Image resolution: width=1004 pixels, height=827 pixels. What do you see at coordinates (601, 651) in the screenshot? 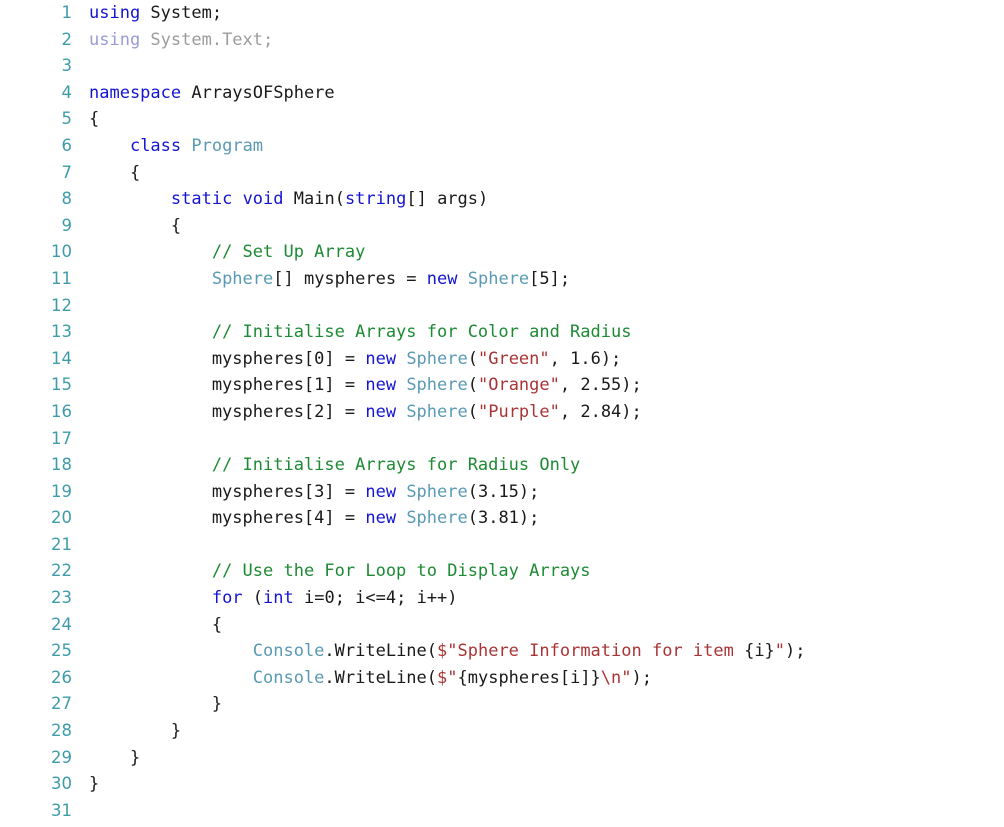
I see `code-token-string: Sphere Information for item` at bounding box center [601, 651].